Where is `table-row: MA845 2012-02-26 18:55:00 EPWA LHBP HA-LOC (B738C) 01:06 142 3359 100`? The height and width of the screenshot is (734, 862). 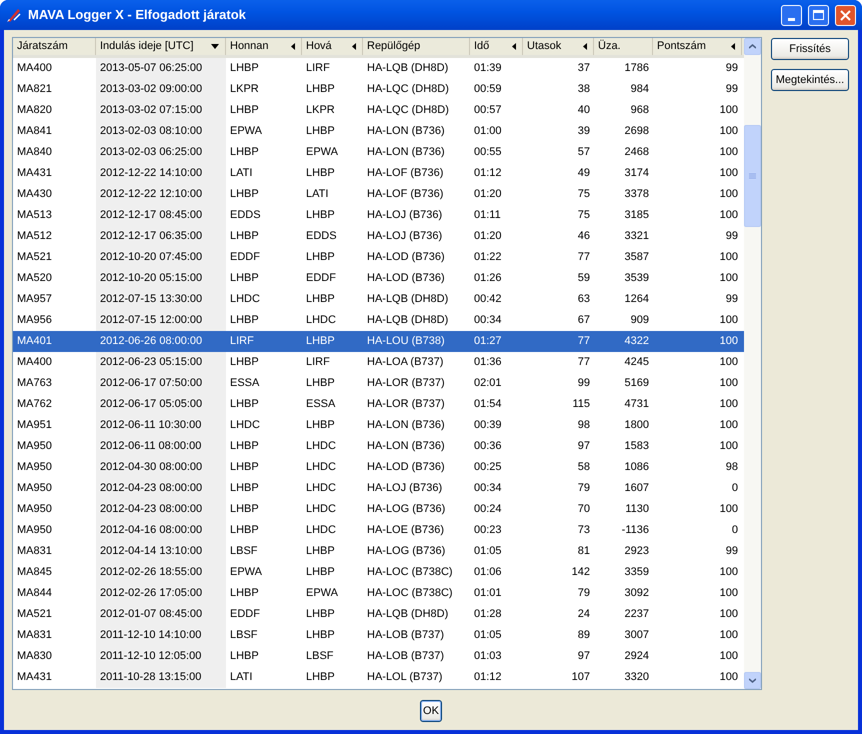 table-row: MA845 2012-02-26 18:55:00 EPWA LHBP HA-LOC (B738C) 01:06 142 3359 100 is located at coordinates (378, 572).